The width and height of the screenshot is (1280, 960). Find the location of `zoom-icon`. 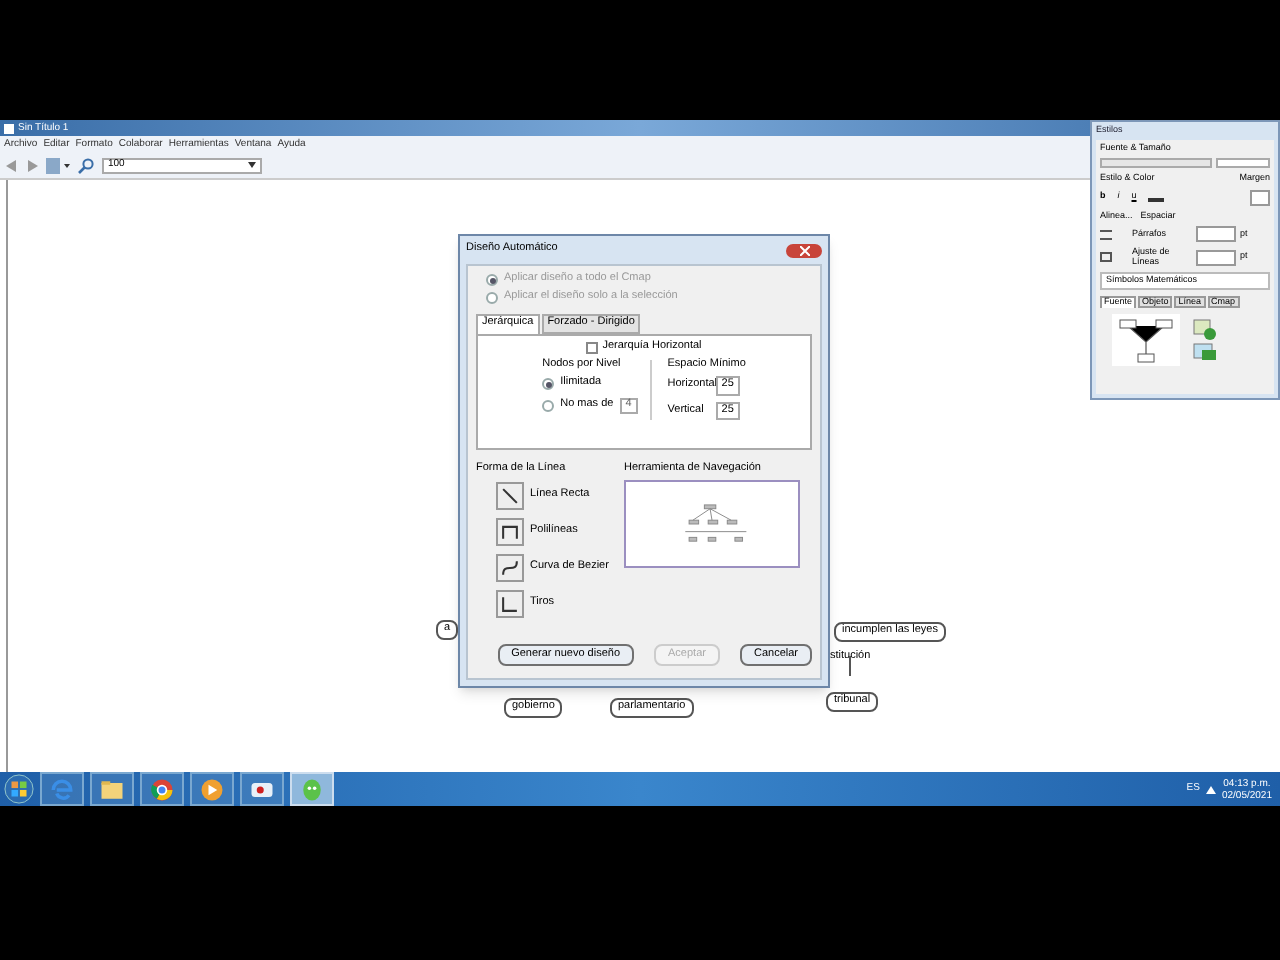

zoom-icon is located at coordinates (86, 165).